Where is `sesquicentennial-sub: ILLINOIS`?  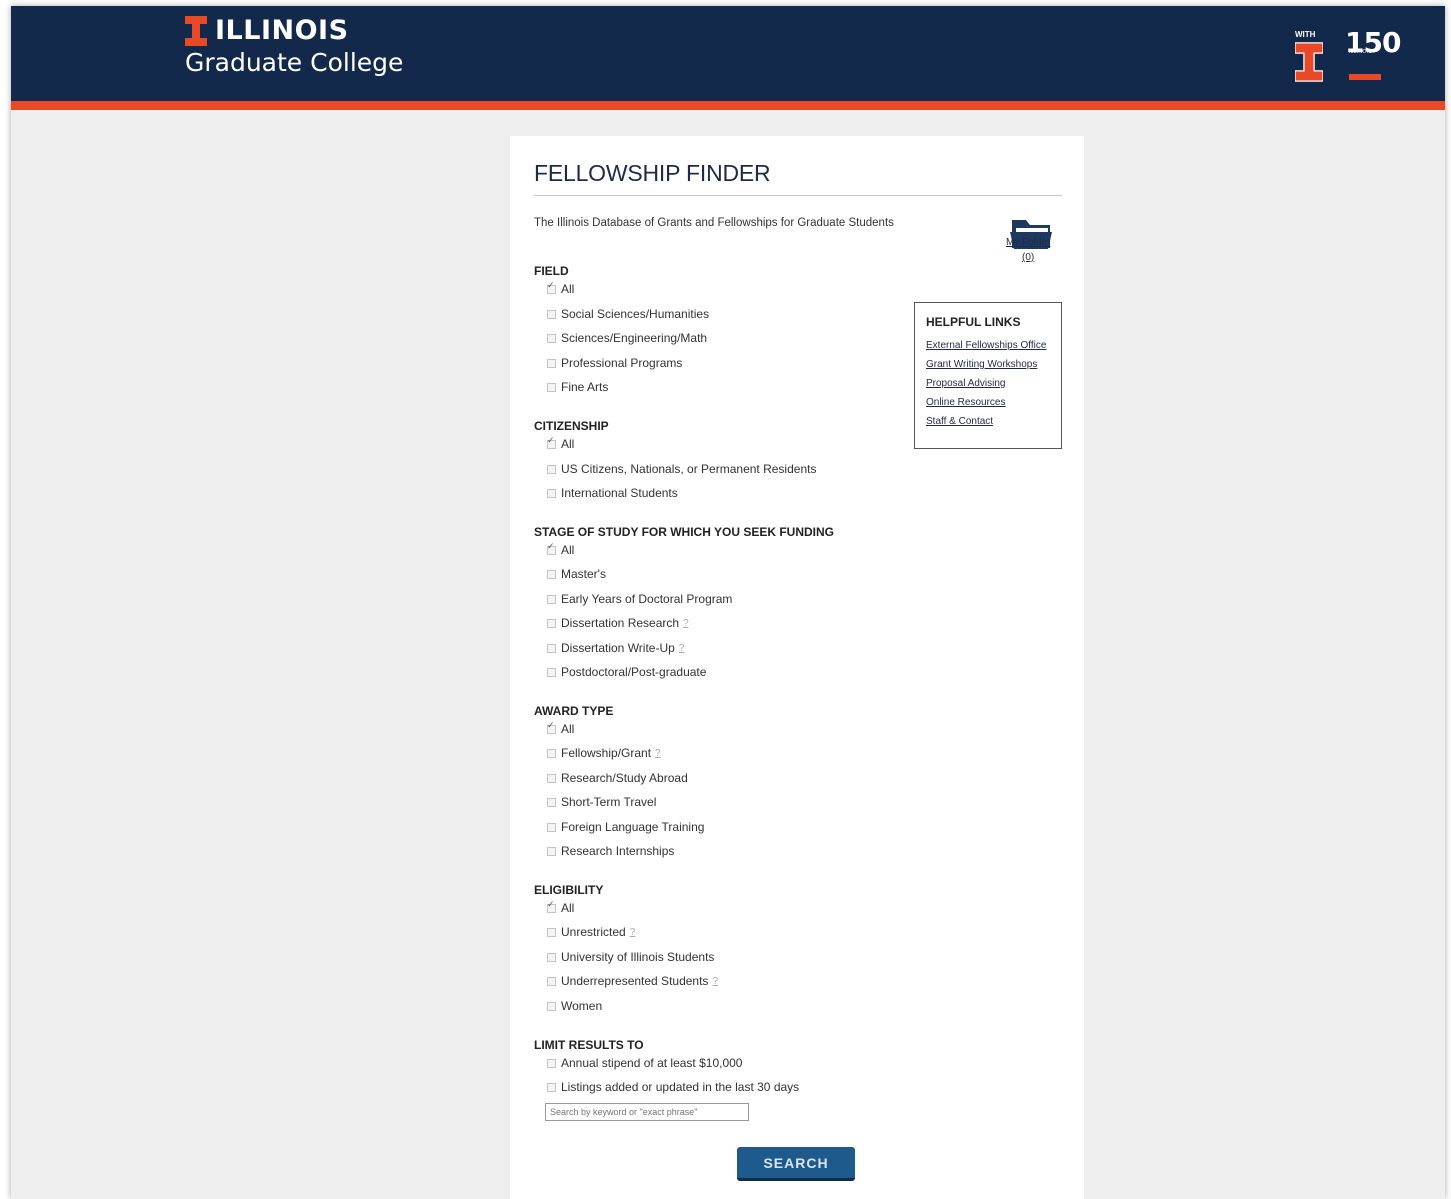
sesquicentennial-sub: ILLINOIS is located at coordinates (1360, 52).